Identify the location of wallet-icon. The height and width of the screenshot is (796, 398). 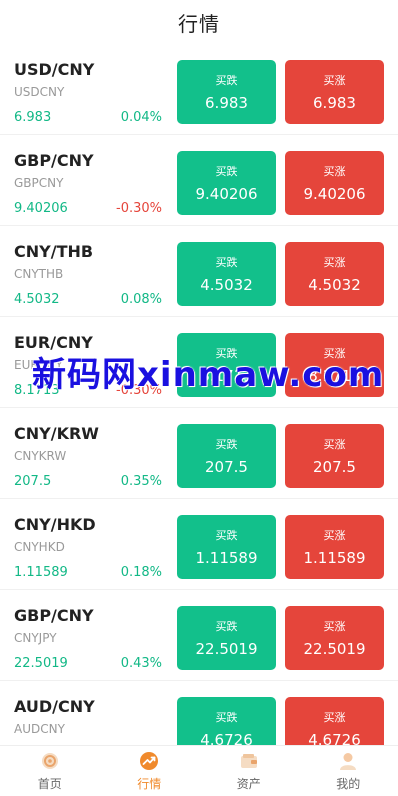
(249, 761).